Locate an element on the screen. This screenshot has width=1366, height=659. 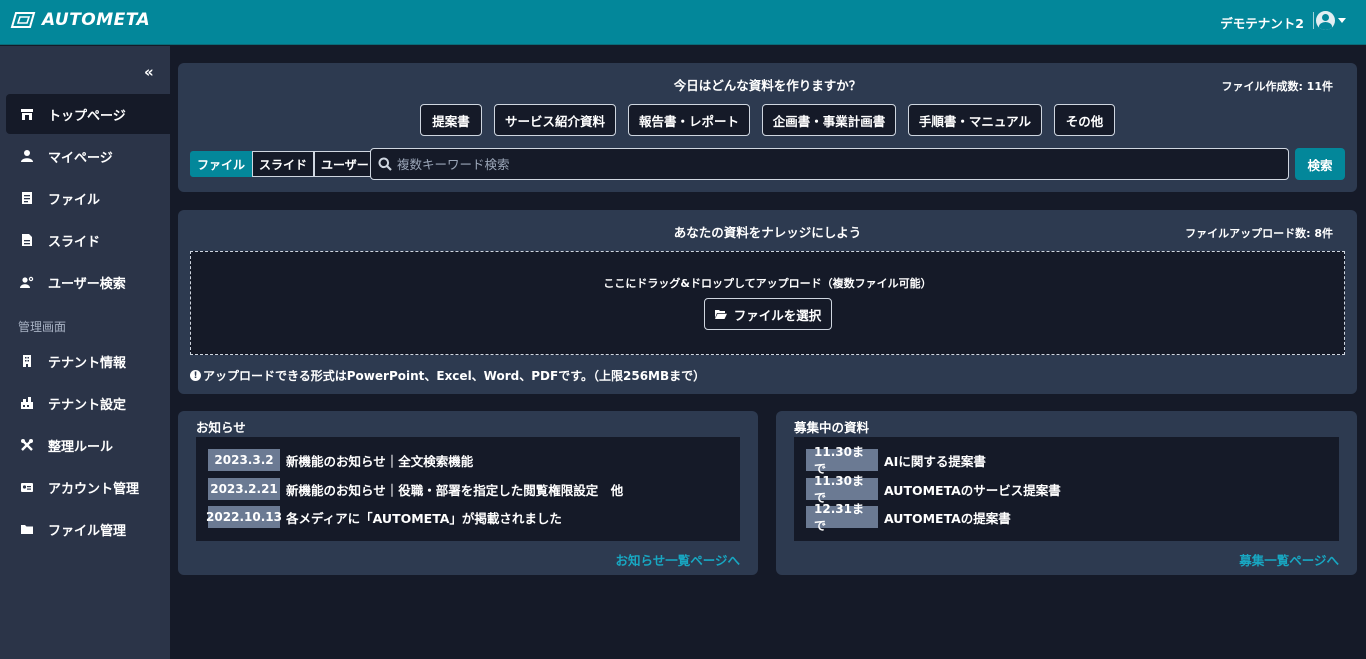
sidebar-item-tenant-info: テナント情報 is located at coordinates (88, 361).